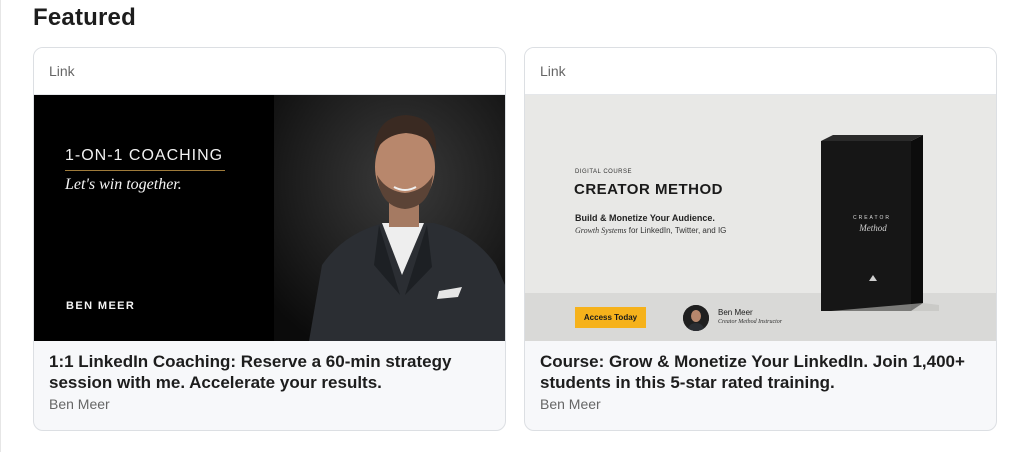 The height and width of the screenshot is (452, 1024). What do you see at coordinates (873, 228) in the screenshot?
I see `box-script-text: Method` at bounding box center [873, 228].